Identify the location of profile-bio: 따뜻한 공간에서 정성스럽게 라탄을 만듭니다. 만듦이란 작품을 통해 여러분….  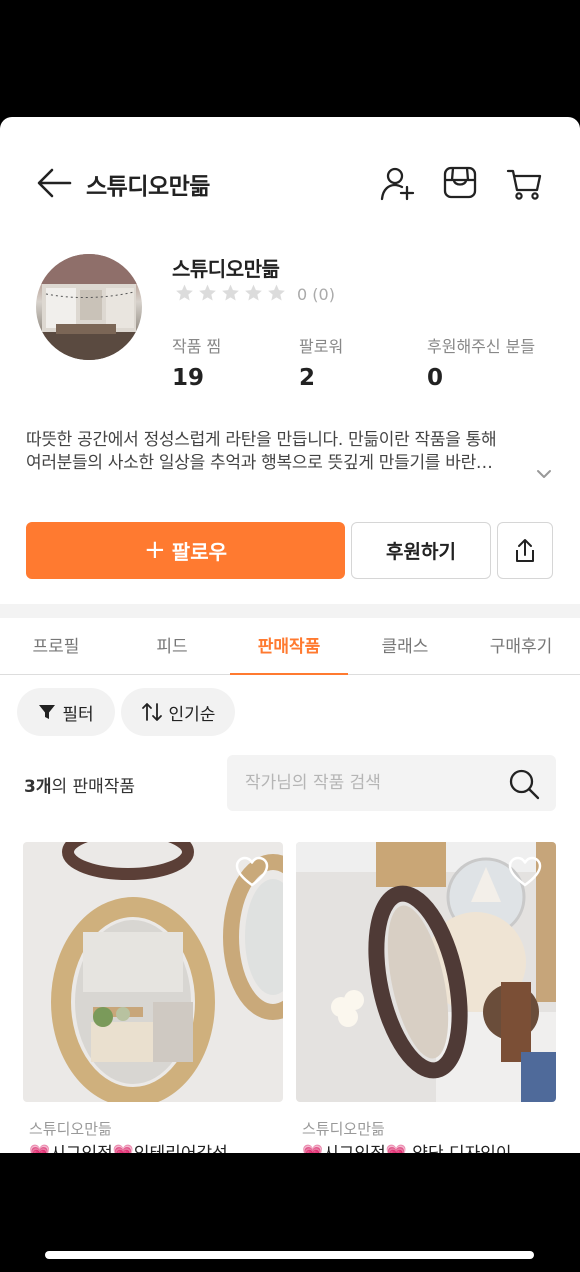
(278, 452).